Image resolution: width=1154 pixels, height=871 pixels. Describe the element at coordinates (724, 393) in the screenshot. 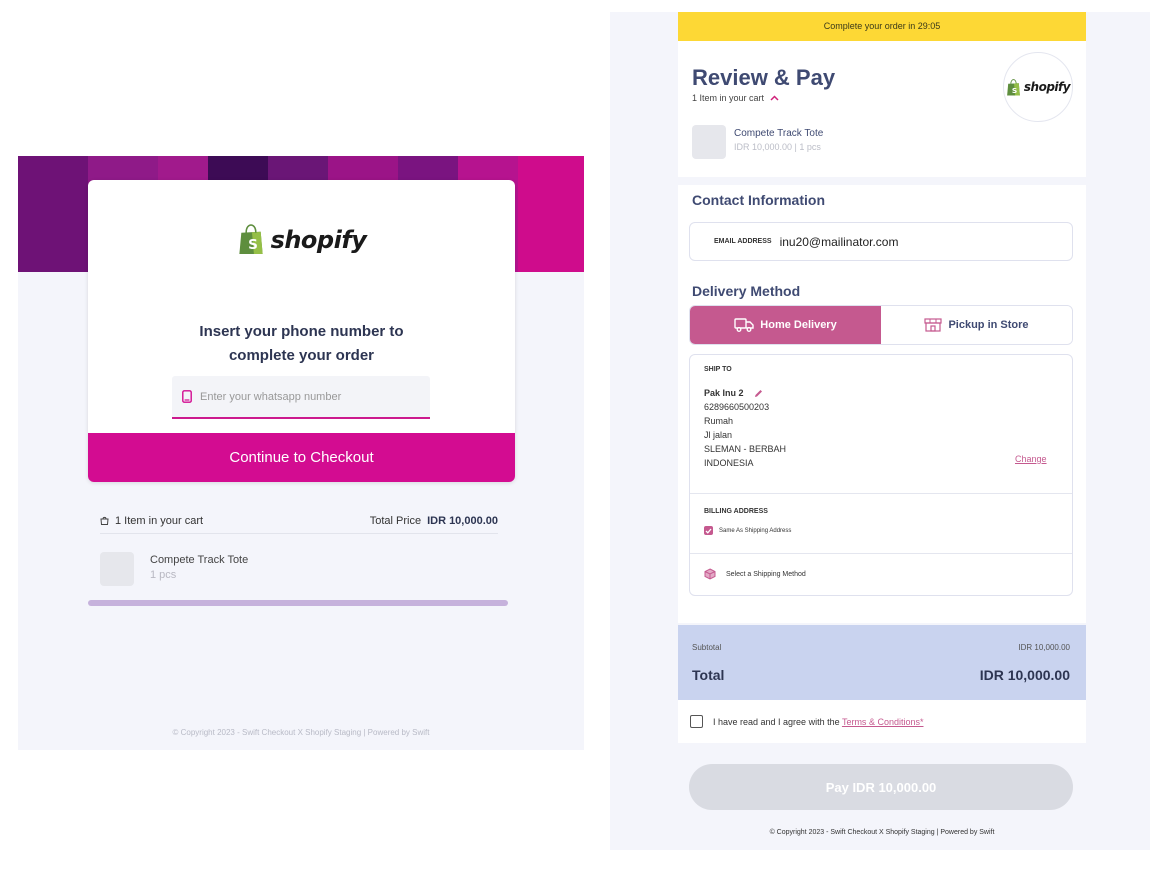

I see `recipient-name: Pak Inu 2` at that location.